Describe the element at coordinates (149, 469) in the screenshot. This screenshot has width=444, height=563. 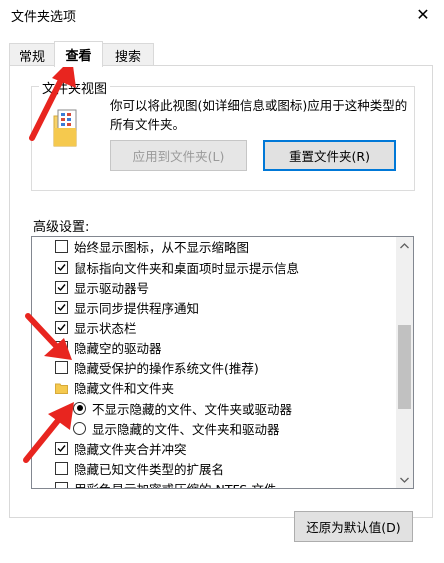
I see `advanced-setting-label: 隐藏已知文件类型的扩展名` at that location.